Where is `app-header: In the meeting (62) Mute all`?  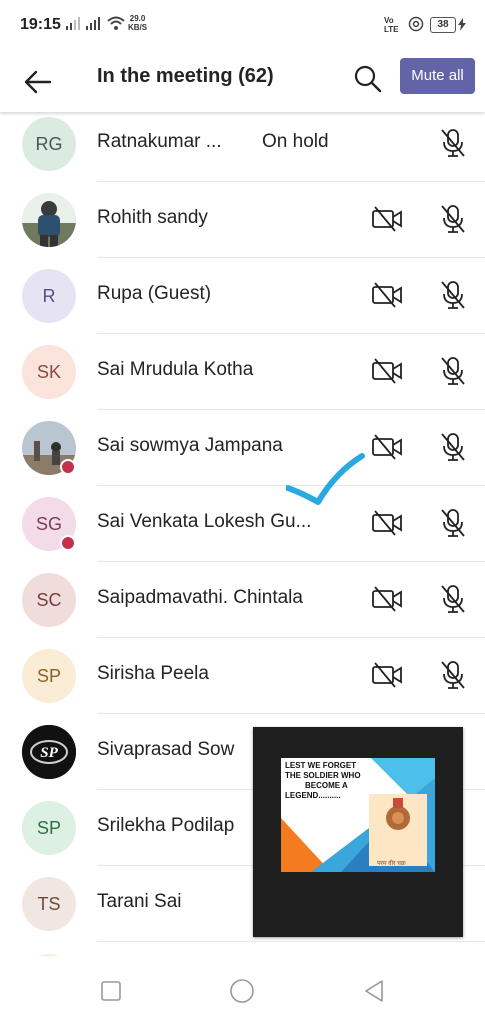
app-header: In the meeting (62) Mute all is located at coordinates (242, 81).